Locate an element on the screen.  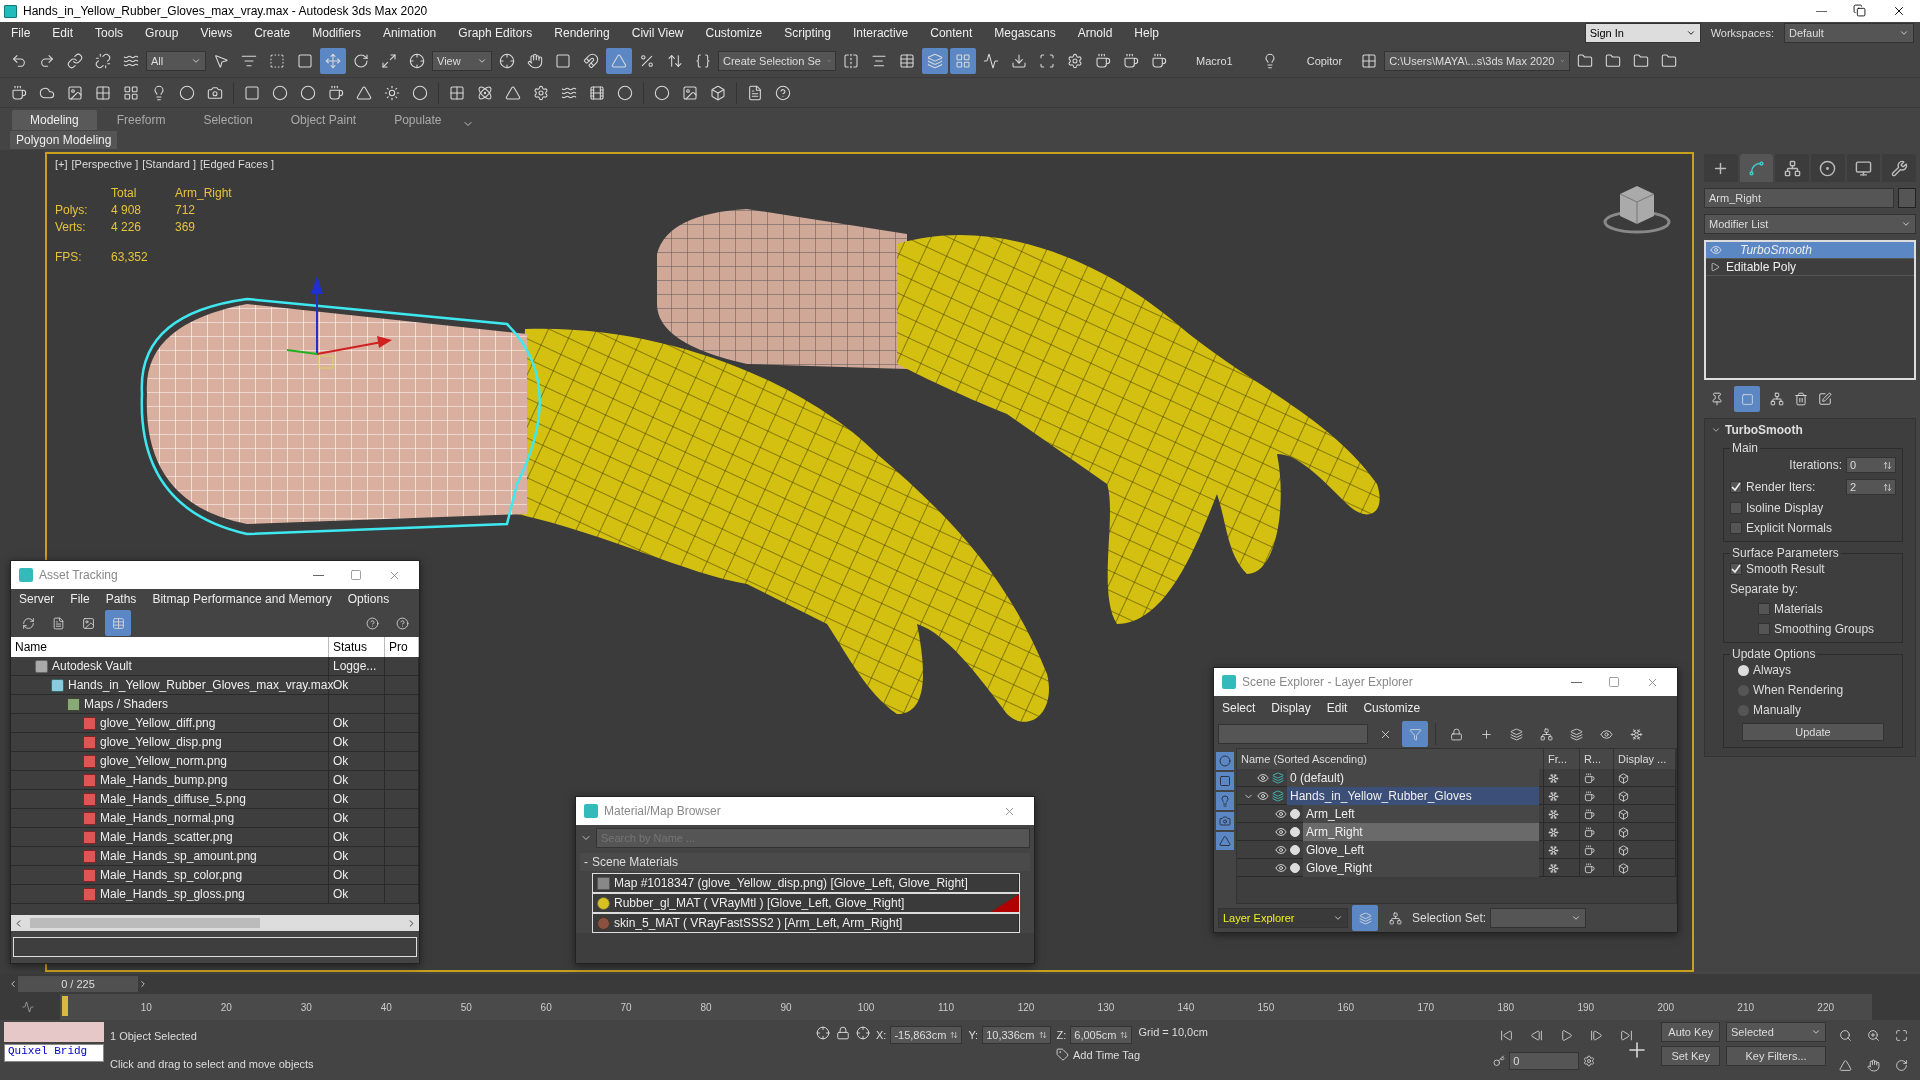
asset-name: Male_Hands_diffuse_5.png is located at coordinates (173, 799).